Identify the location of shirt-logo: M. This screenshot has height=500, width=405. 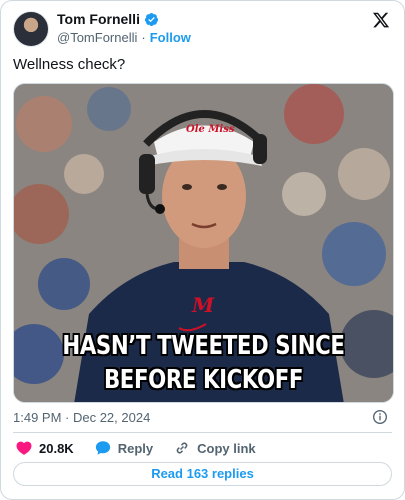
(203, 305).